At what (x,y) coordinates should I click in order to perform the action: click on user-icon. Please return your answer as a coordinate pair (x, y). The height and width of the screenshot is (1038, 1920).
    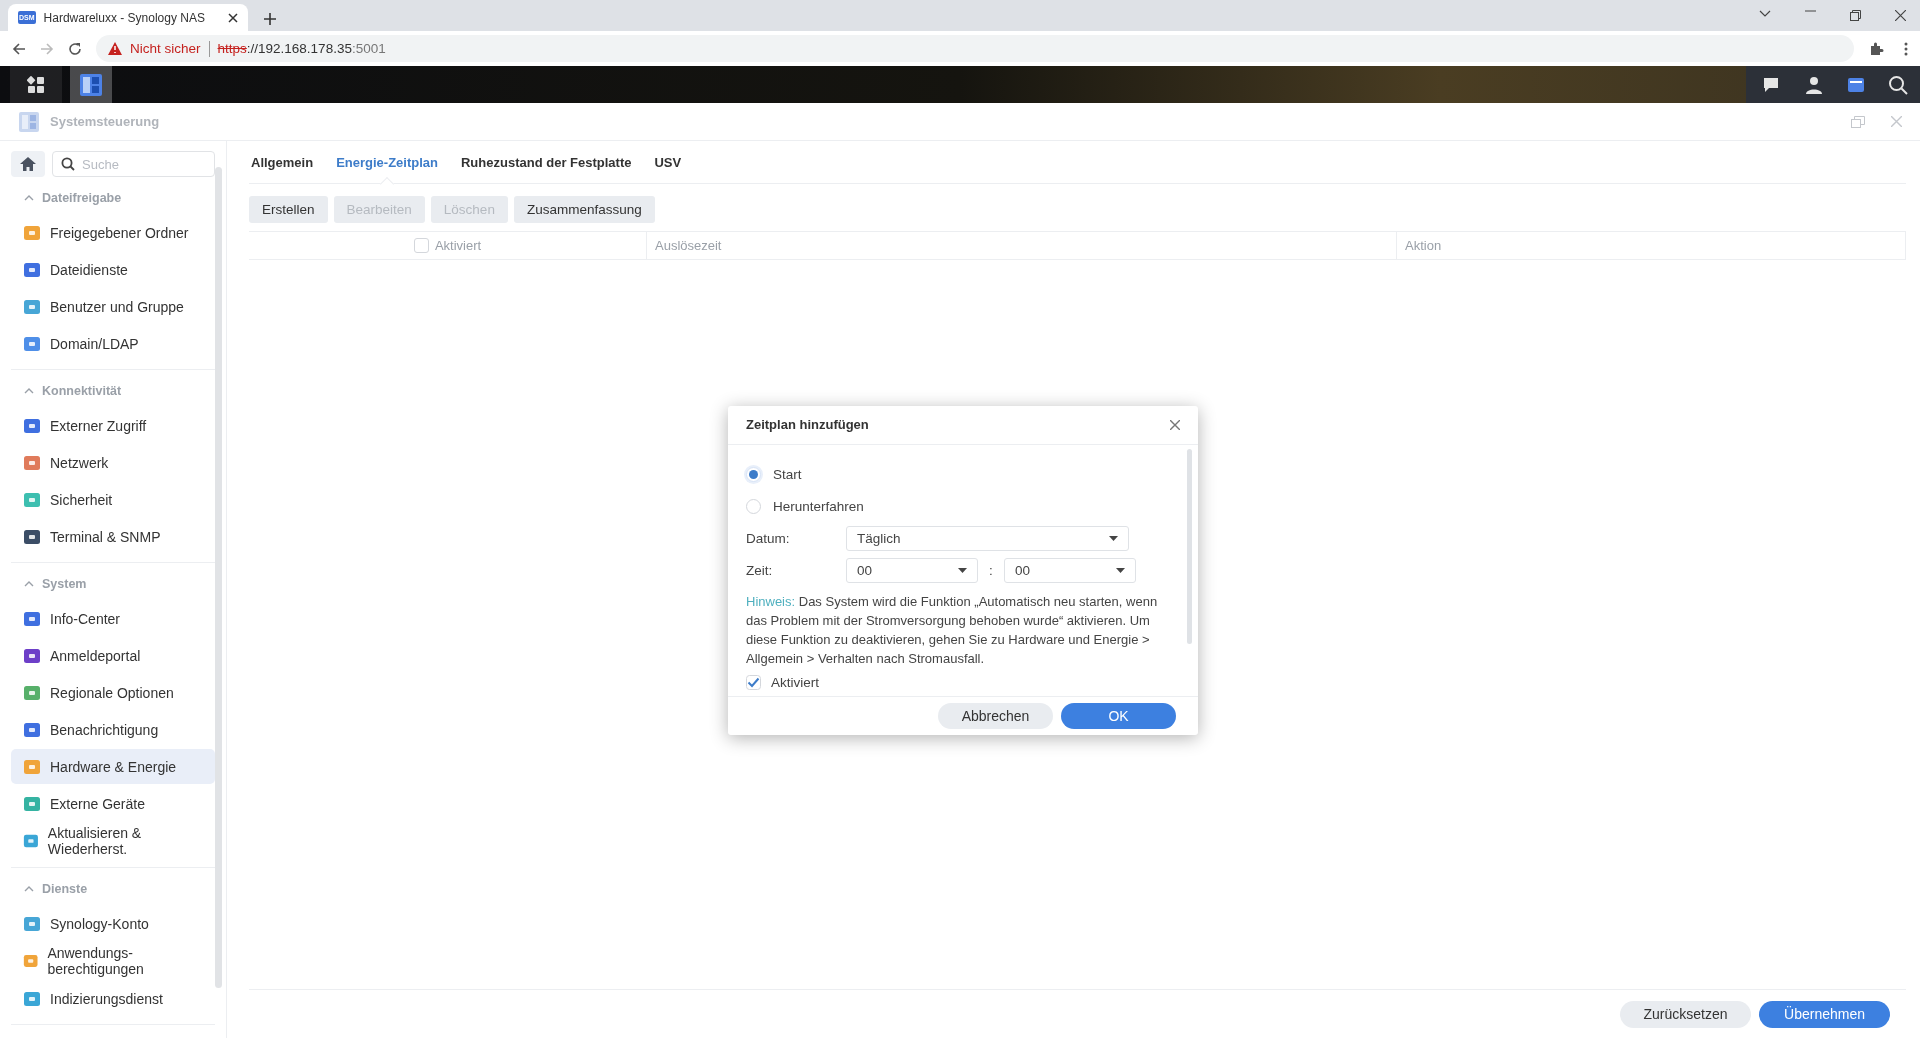
    Looking at the image, I should click on (1814, 84).